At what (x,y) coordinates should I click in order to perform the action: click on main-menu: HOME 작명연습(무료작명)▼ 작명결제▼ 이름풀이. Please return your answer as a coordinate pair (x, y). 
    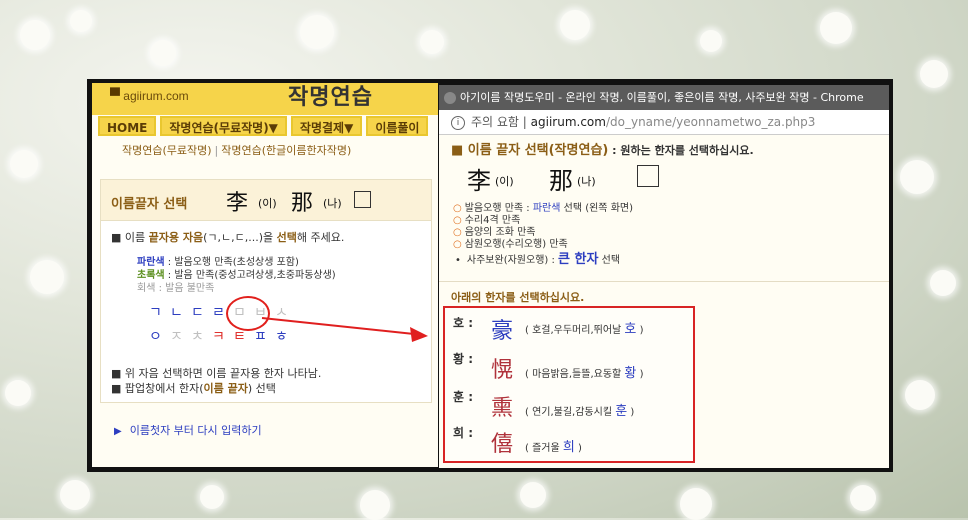
    Looking at the image, I should click on (265, 126).